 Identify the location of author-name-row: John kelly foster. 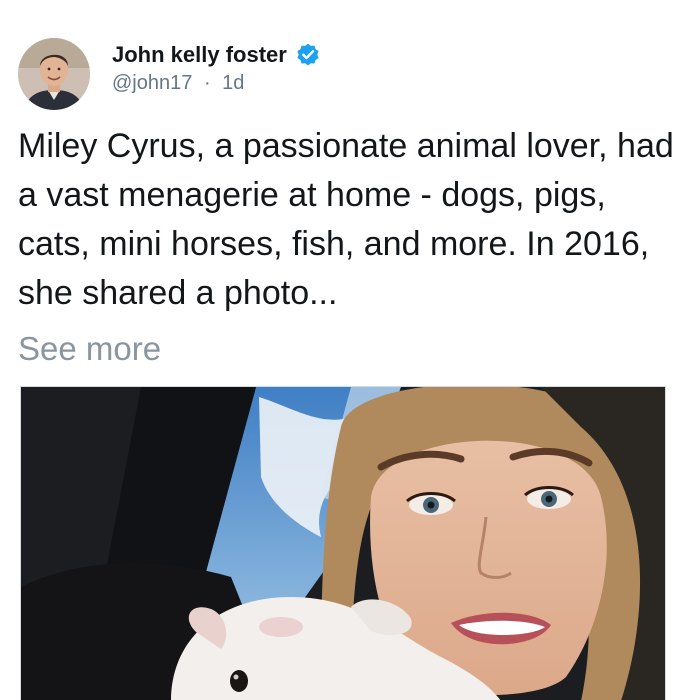
(216, 55).